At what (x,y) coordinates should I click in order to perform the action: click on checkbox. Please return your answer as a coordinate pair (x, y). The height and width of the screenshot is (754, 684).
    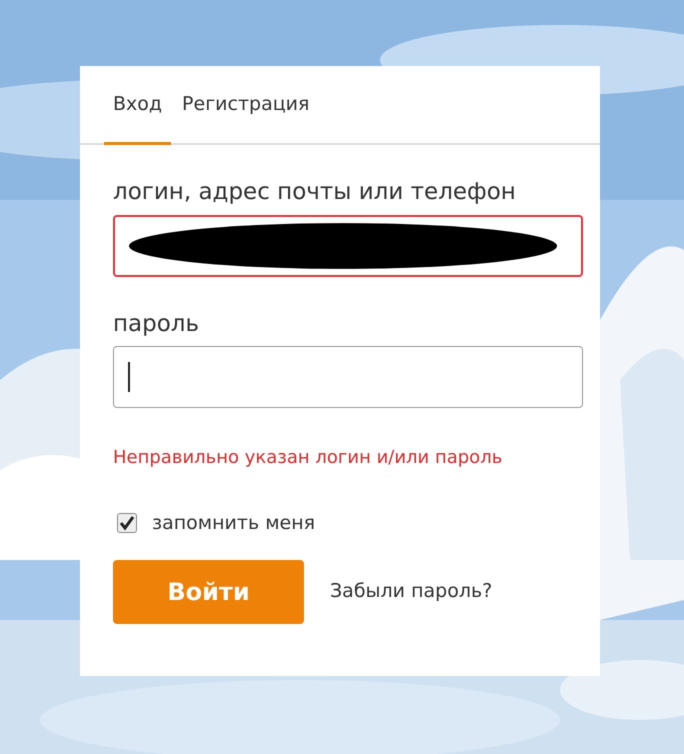
    Looking at the image, I should click on (127, 523).